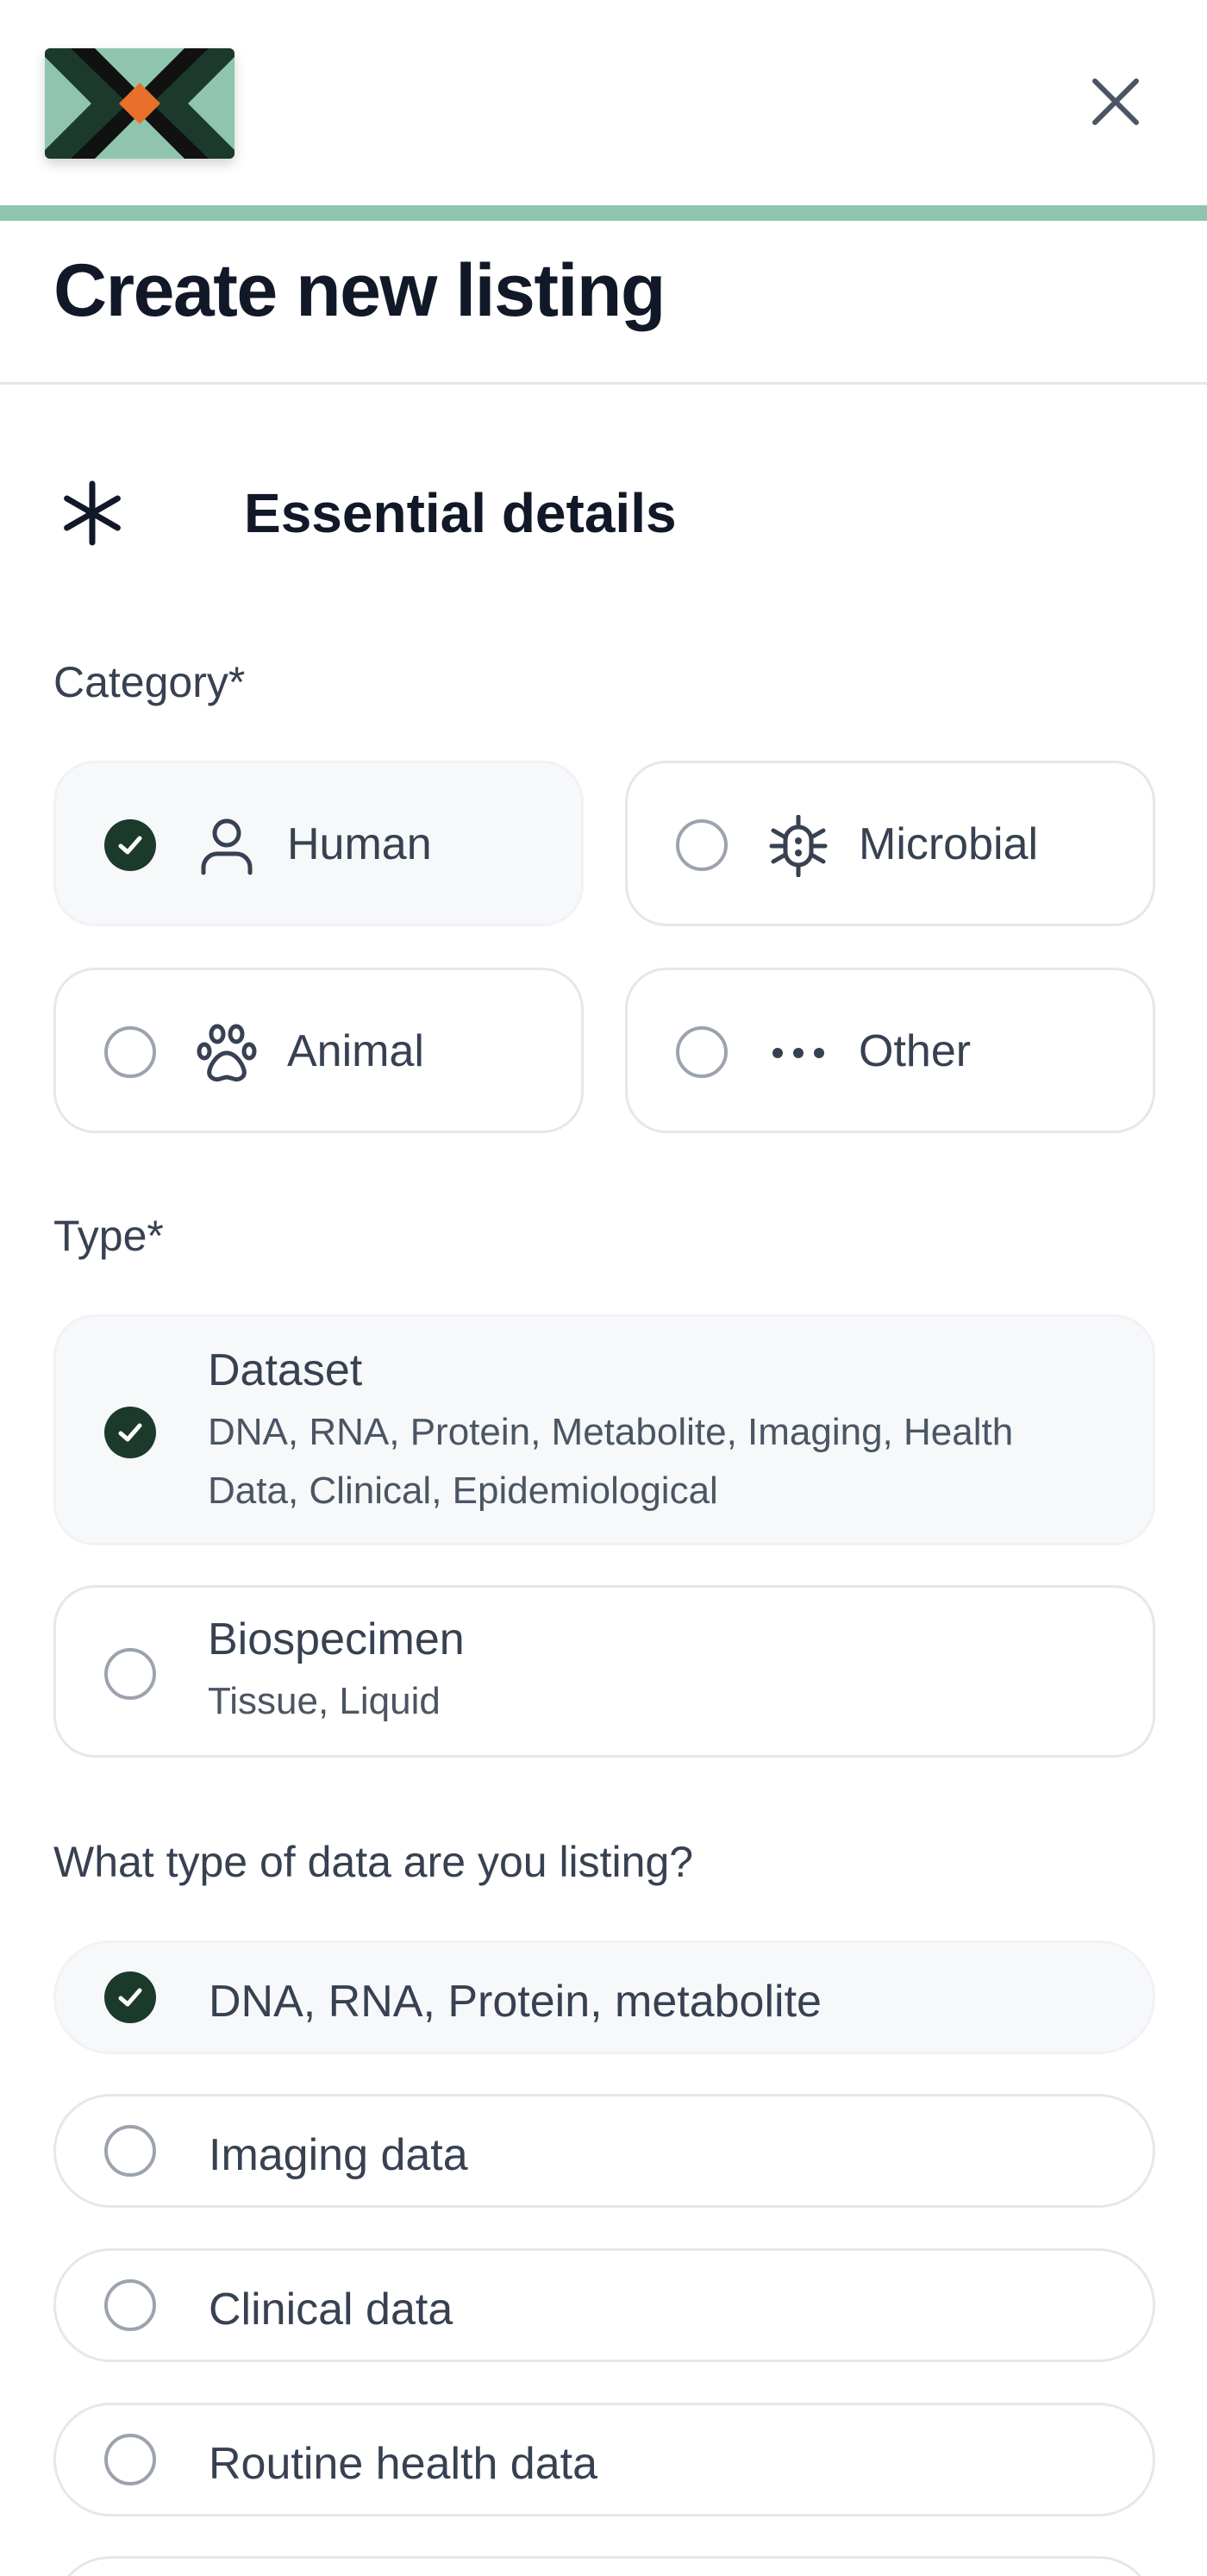 The height and width of the screenshot is (2576, 1207). What do you see at coordinates (515, 2002) in the screenshot?
I see `data-type-option-label: DNA, RNA, Protein, metabolite` at bounding box center [515, 2002].